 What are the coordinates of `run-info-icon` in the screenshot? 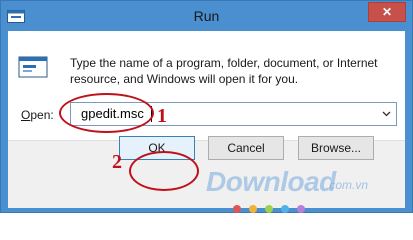 It's located at (33, 67).